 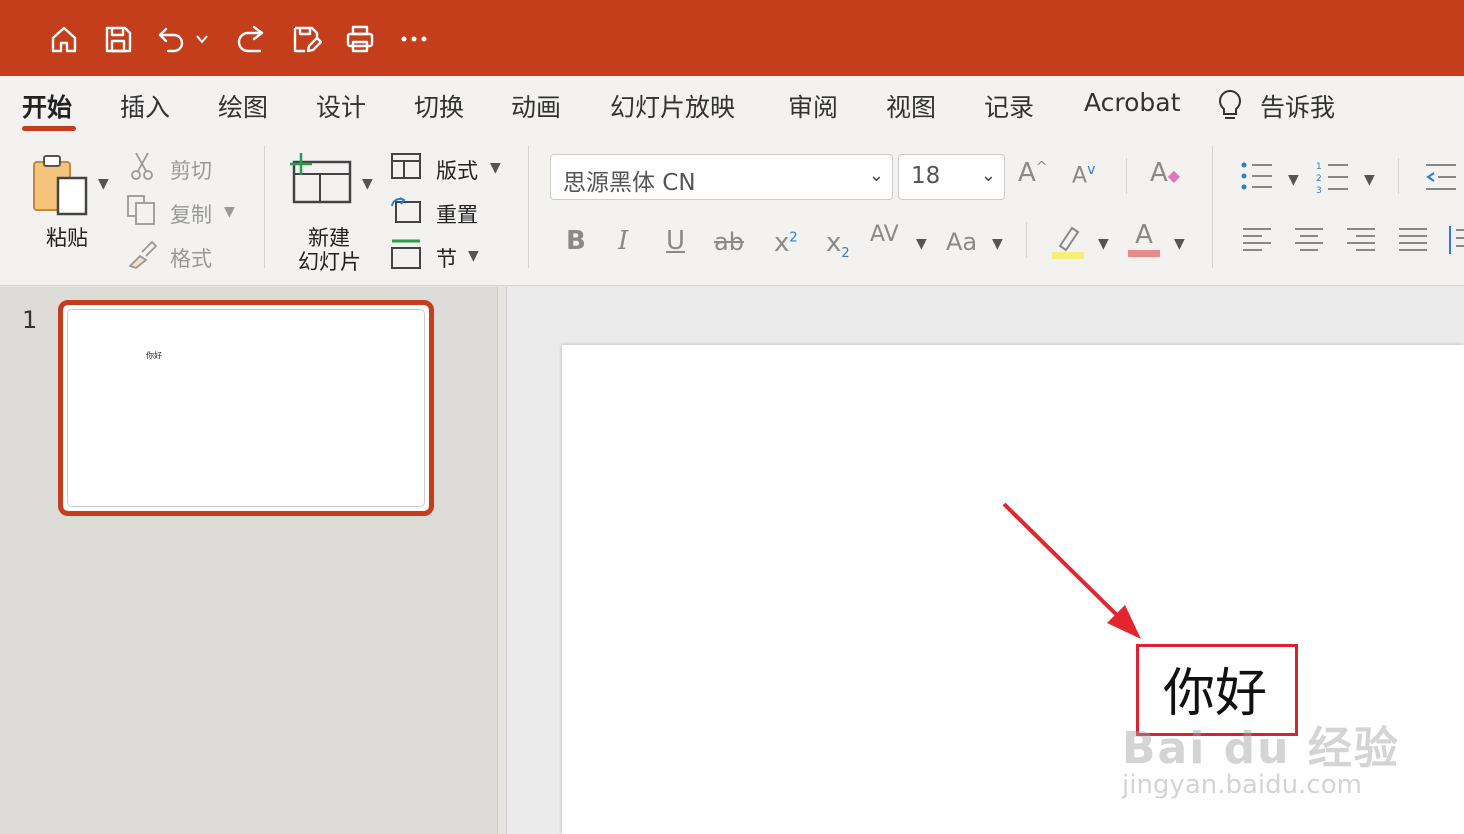 What do you see at coordinates (367, 184) in the screenshot?
I see `new-slide-dropdown-icon: ▼` at bounding box center [367, 184].